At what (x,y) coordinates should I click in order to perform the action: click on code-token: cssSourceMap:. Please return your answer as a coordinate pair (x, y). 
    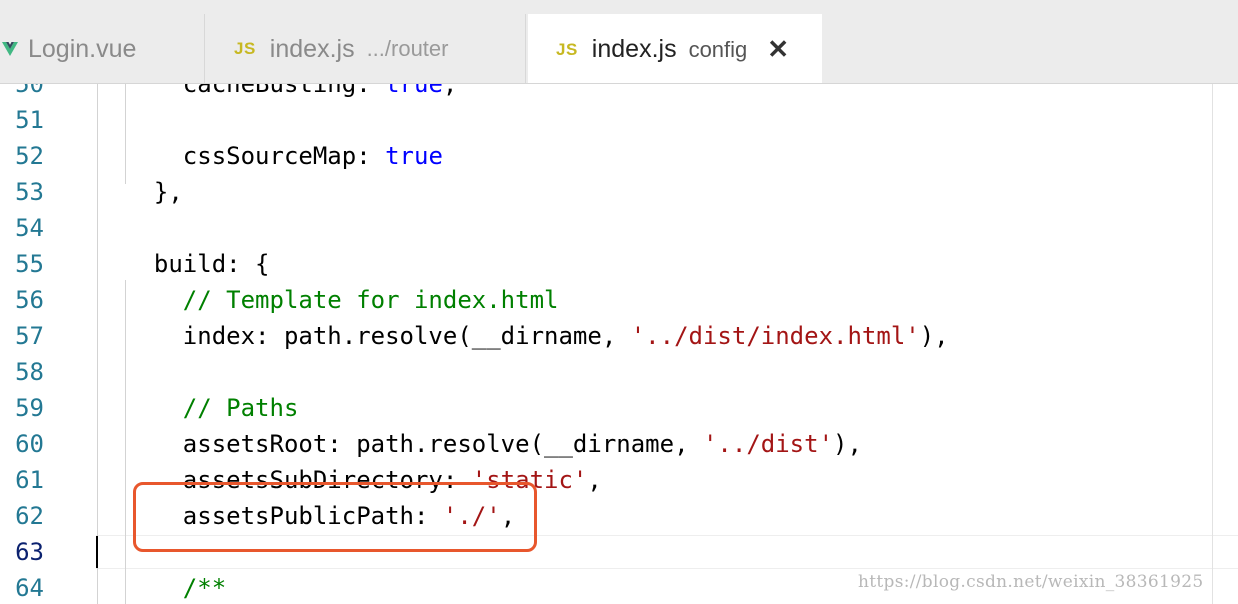
    Looking at the image, I should click on (255, 156).